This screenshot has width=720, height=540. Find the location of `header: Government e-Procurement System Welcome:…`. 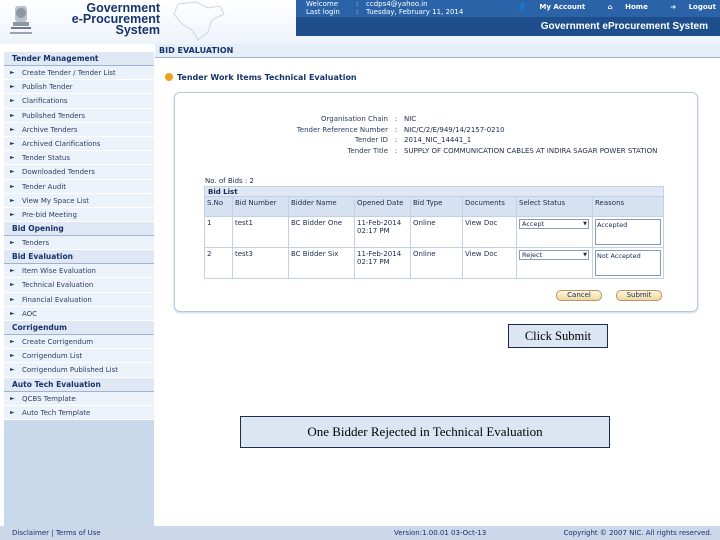

header: Government e-Procurement System Welcome:… is located at coordinates (360, 22).